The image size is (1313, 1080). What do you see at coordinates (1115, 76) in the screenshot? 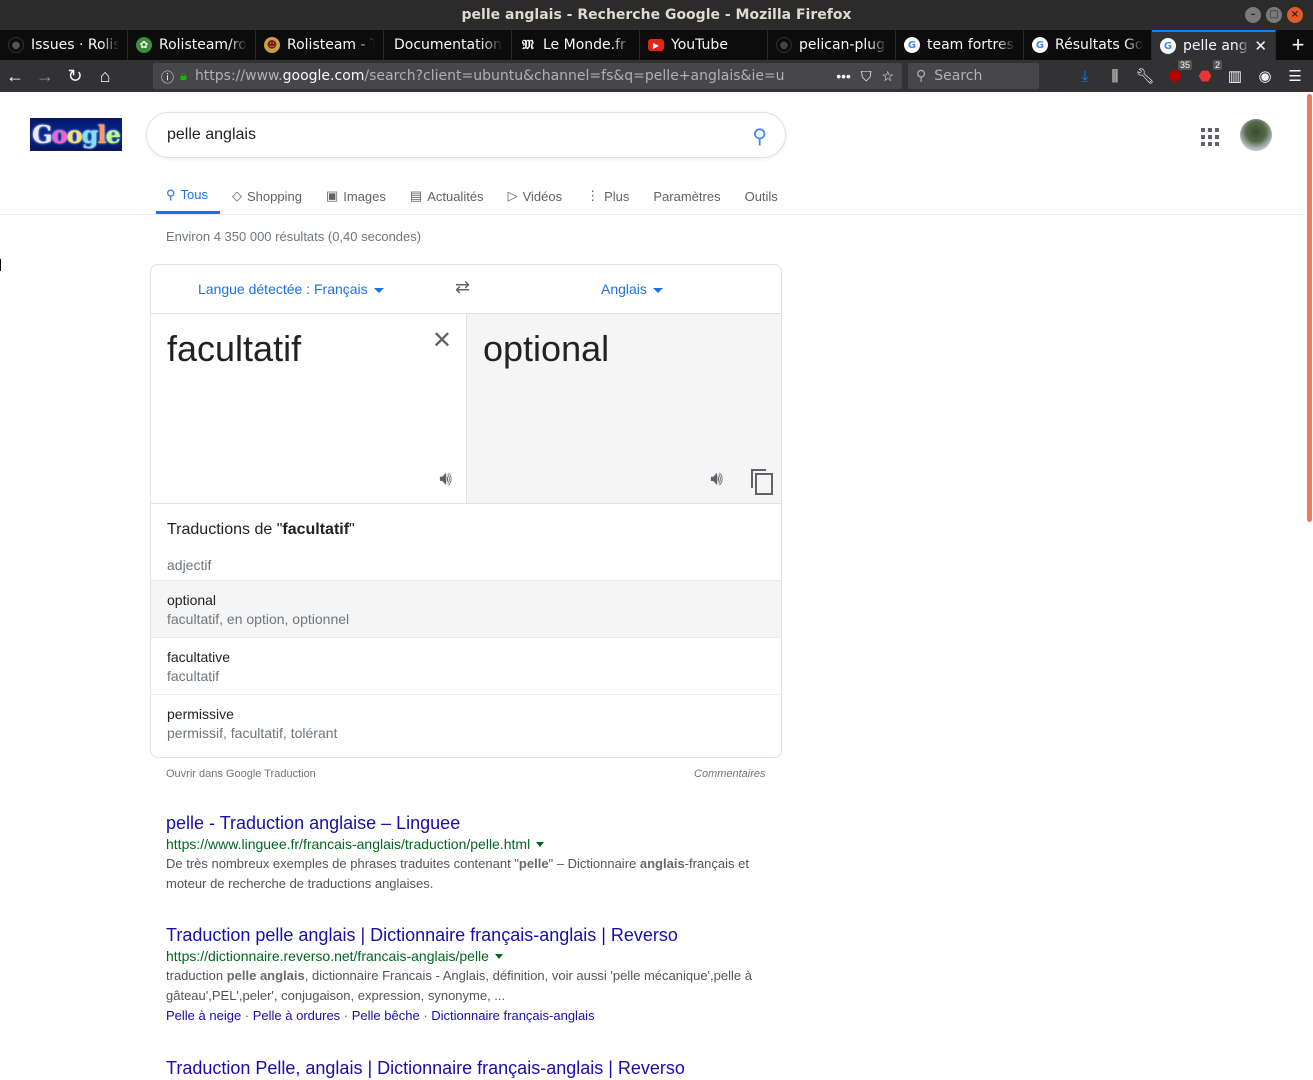
I see `library-icon: ⫼` at bounding box center [1115, 76].